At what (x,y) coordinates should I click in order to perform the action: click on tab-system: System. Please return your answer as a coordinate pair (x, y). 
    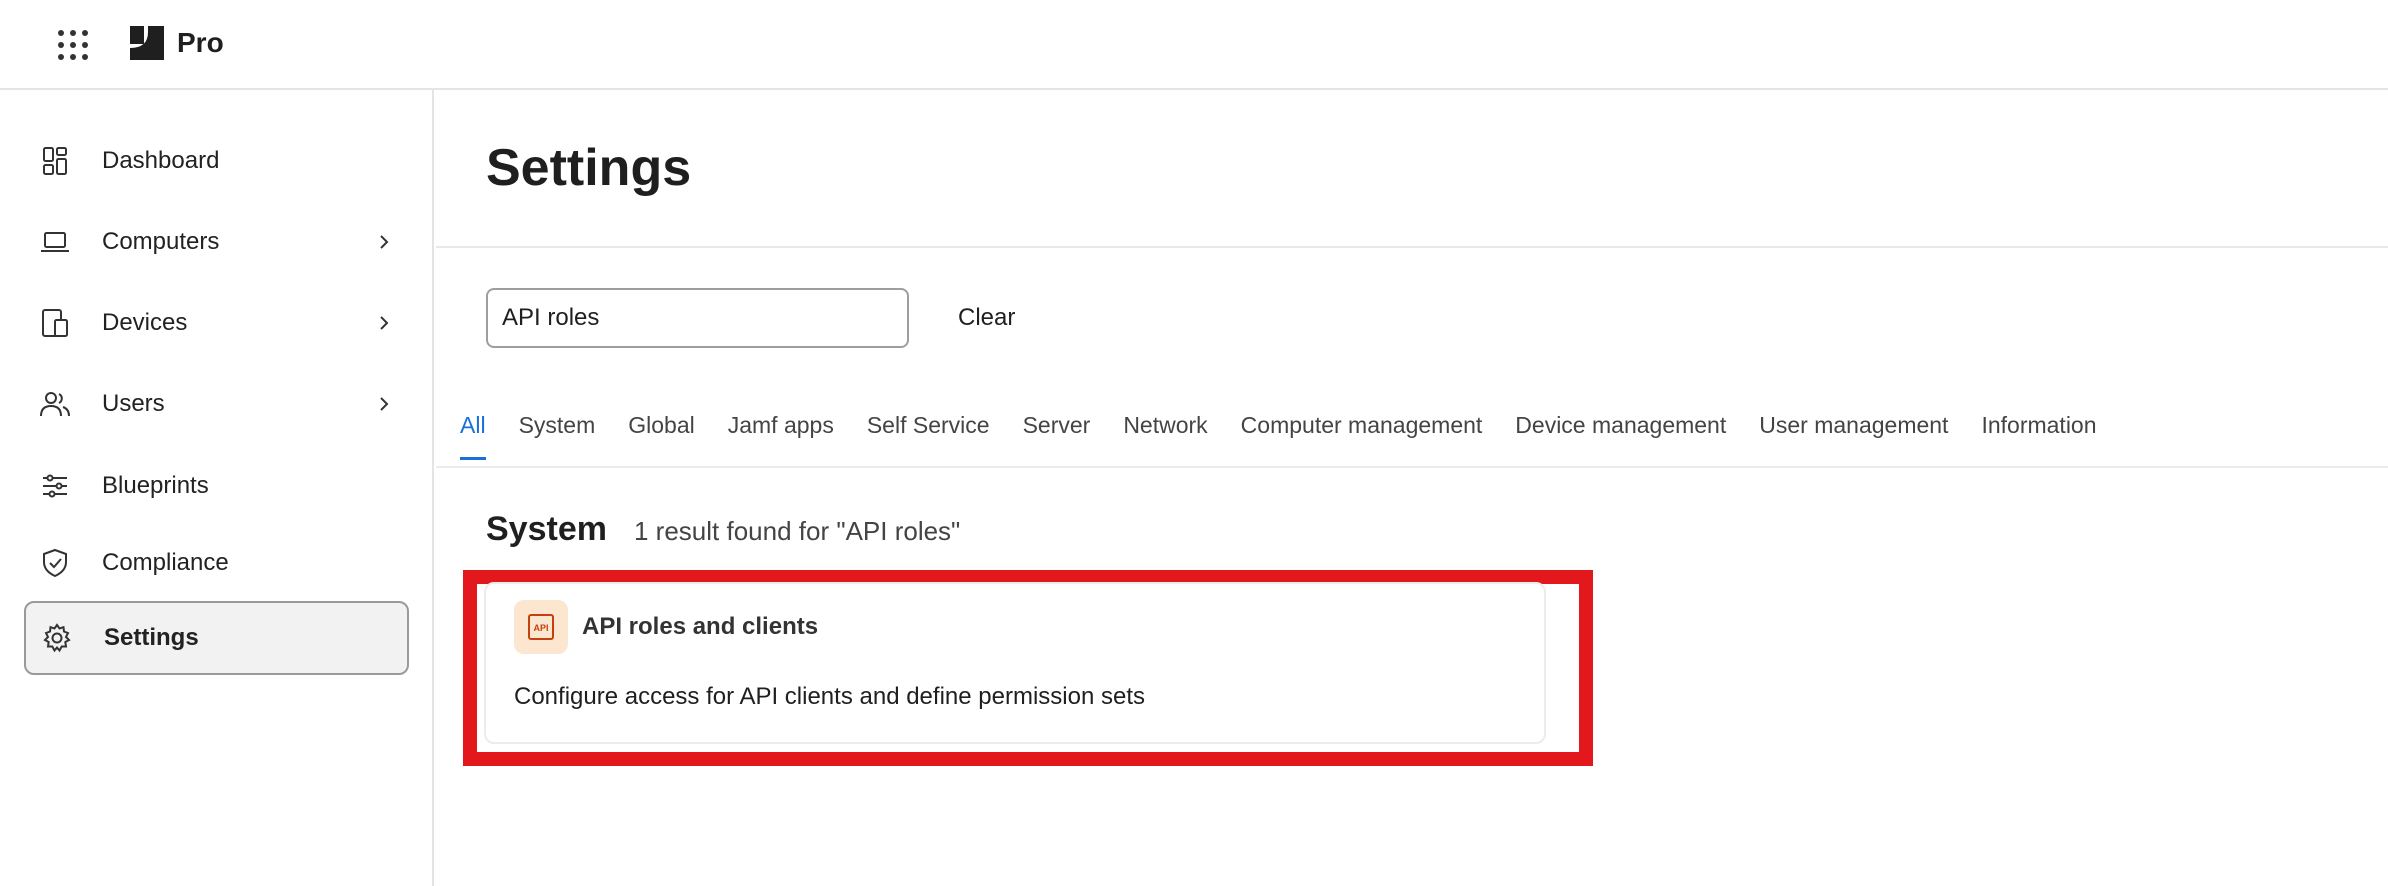
    Looking at the image, I should click on (557, 436).